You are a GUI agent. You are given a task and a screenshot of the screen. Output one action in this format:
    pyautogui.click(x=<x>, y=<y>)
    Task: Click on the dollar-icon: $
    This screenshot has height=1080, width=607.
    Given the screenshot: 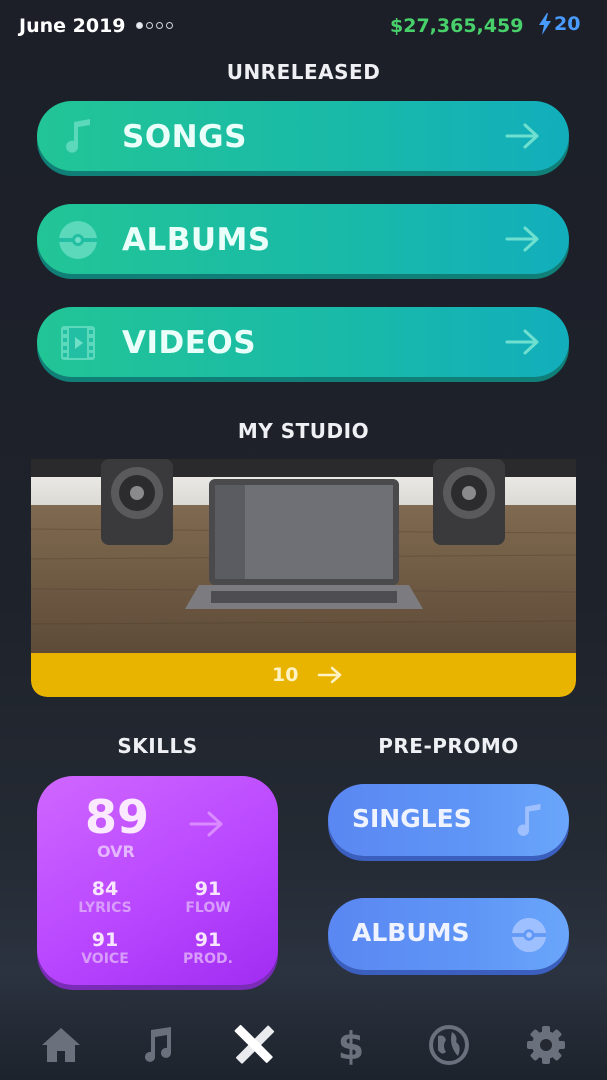 What is the action you would take?
    pyautogui.click(x=351, y=1045)
    